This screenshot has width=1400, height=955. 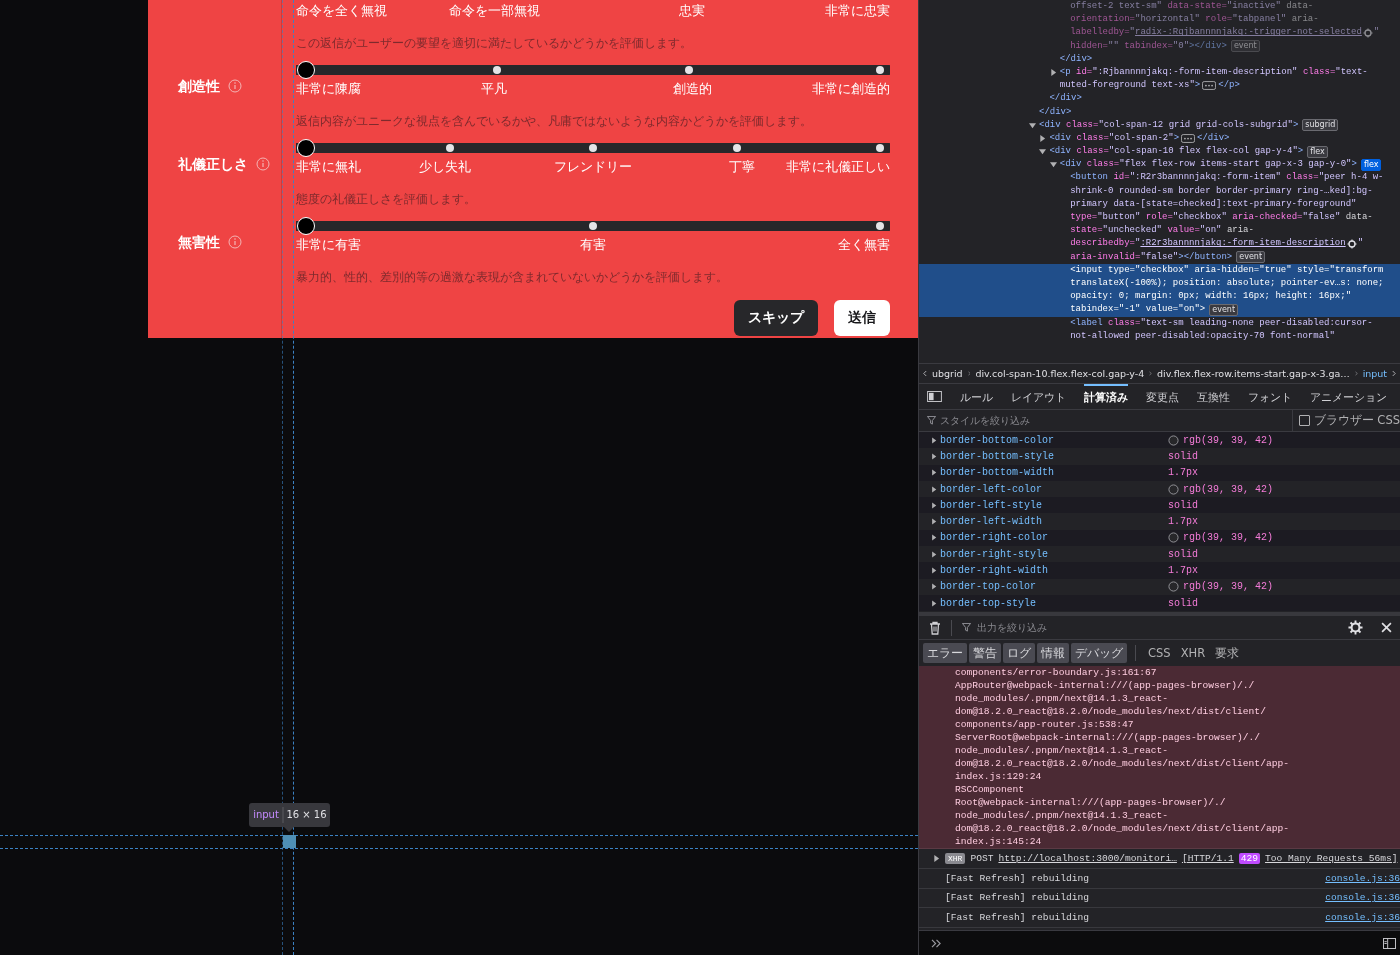 What do you see at coordinates (1038, 396) in the screenshot?
I see `panel-tab: レイアウト` at bounding box center [1038, 396].